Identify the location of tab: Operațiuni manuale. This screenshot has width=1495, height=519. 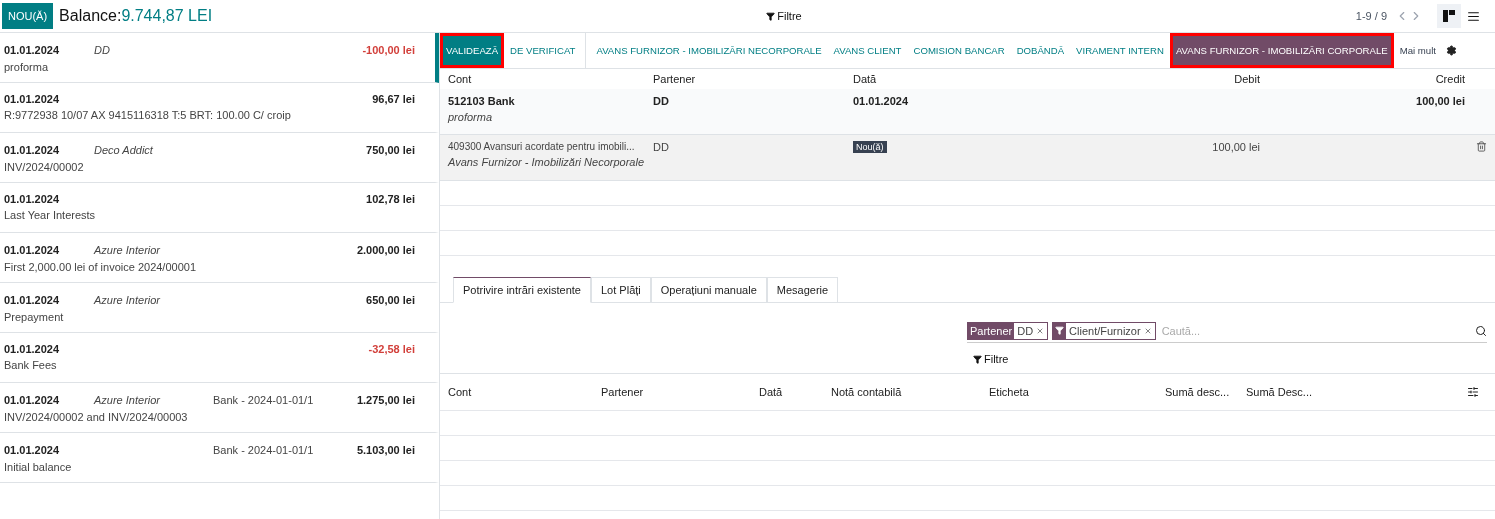
(708, 290).